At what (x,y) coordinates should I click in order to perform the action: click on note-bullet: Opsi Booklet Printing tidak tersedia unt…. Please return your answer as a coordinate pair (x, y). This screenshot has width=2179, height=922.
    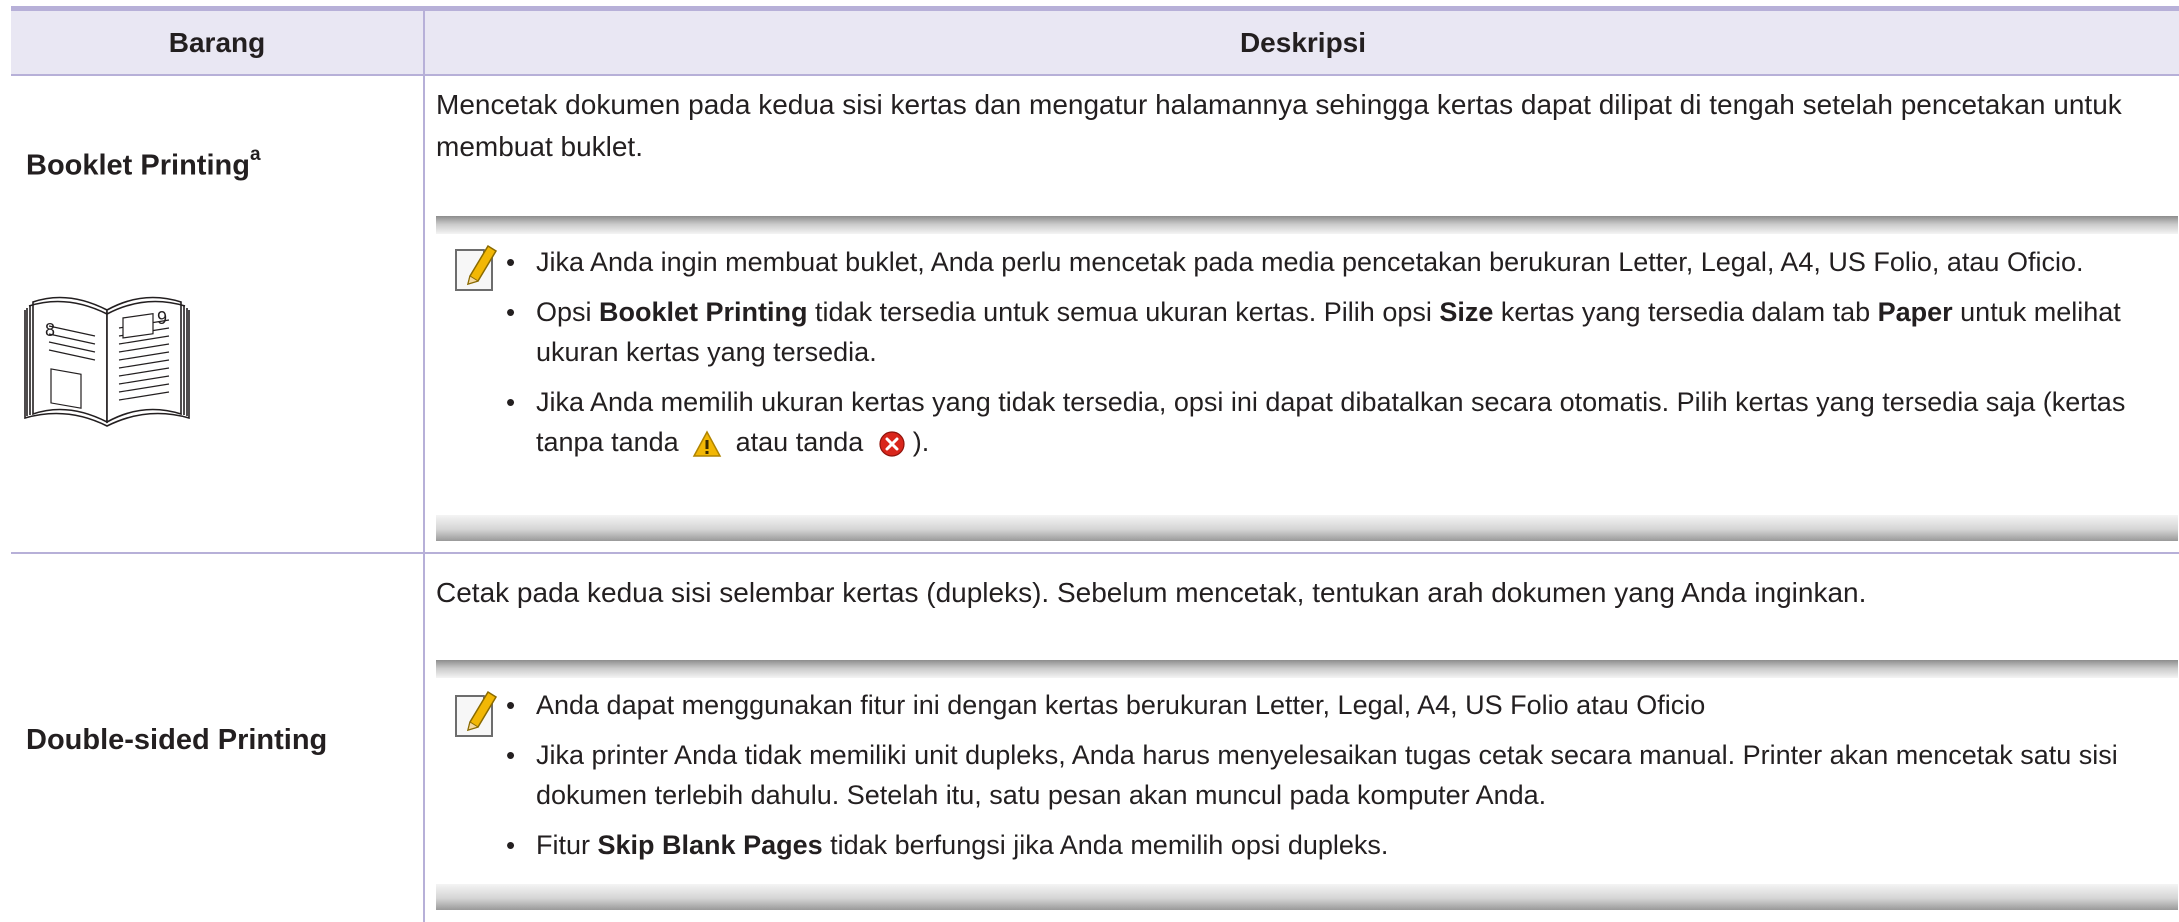
    Looking at the image, I should click on (1334, 332).